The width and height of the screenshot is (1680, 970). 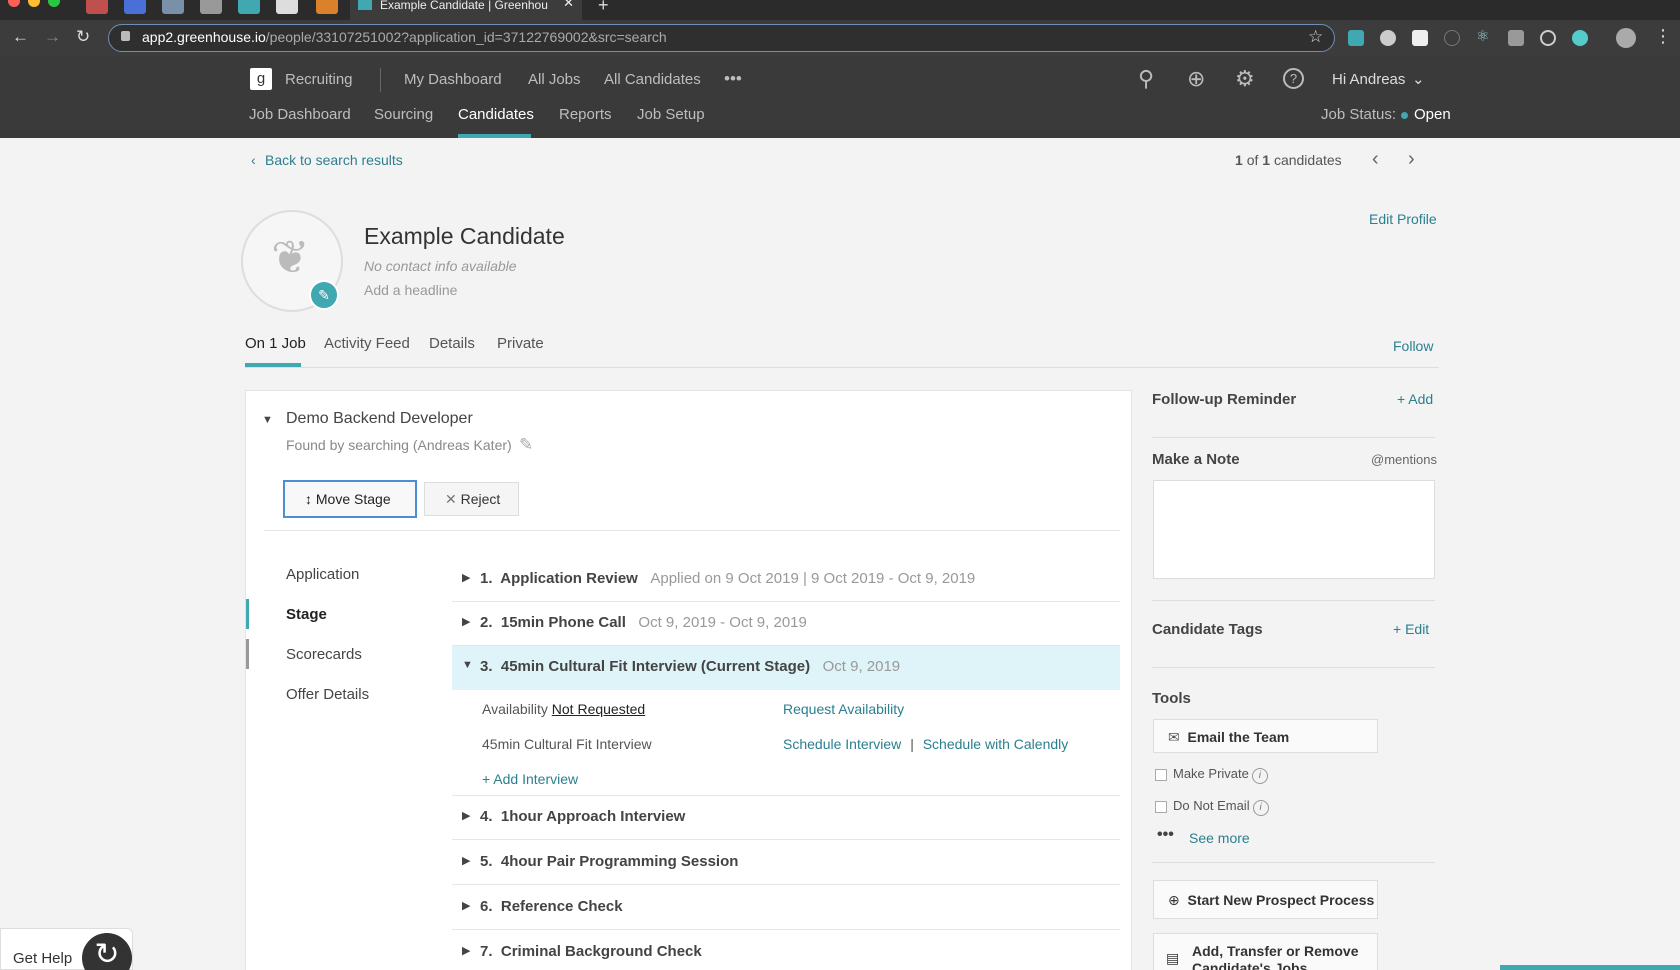 What do you see at coordinates (300, 114) in the screenshot?
I see `subnav-job-dashboard: Job Dashboard` at bounding box center [300, 114].